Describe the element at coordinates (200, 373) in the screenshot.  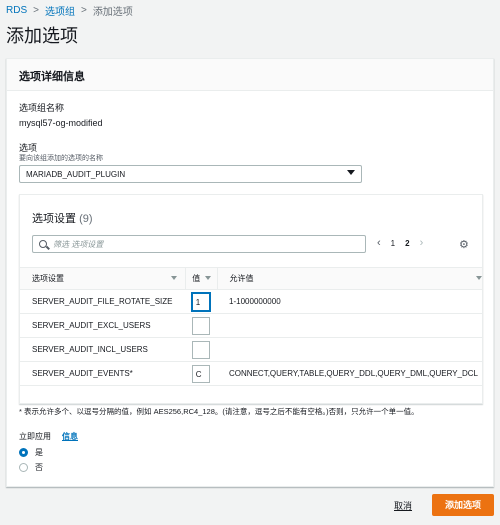
I see `setting-value-input: C` at that location.